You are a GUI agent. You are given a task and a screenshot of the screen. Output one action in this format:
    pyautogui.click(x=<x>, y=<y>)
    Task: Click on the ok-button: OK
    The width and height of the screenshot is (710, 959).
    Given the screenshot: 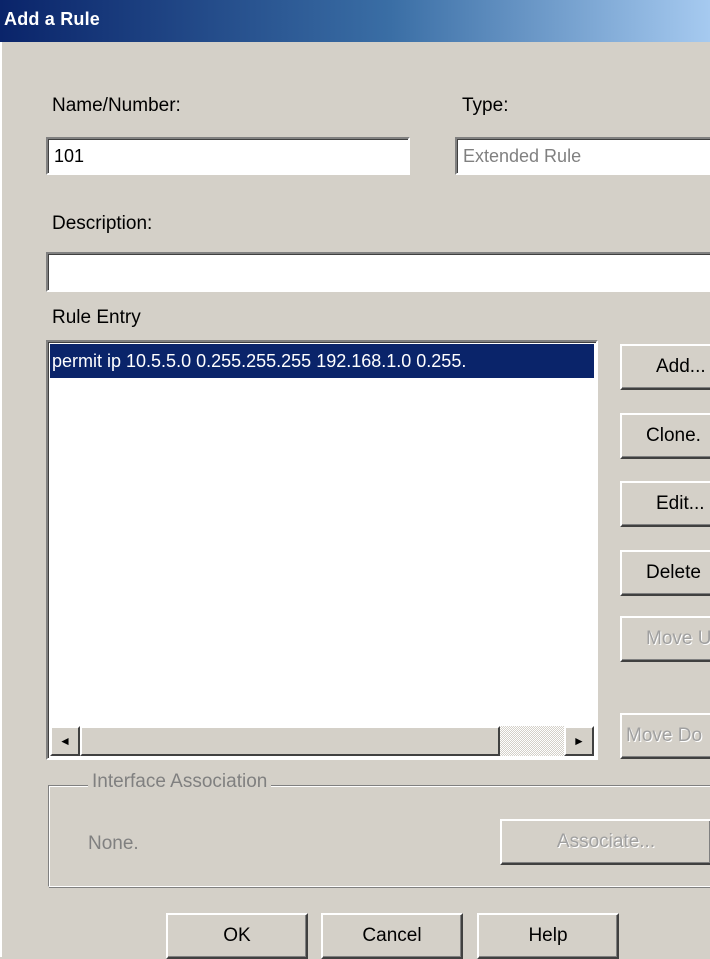 What is the action you would take?
    pyautogui.click(x=237, y=936)
    